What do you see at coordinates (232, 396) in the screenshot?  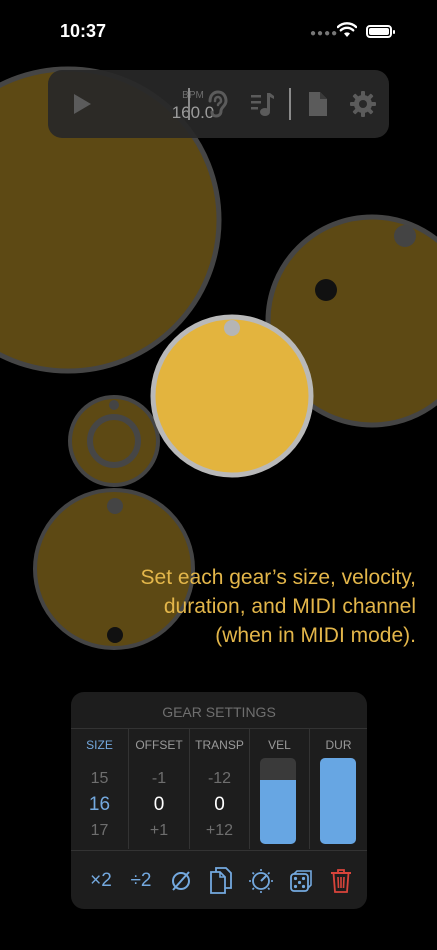 I see `gear-selected` at bounding box center [232, 396].